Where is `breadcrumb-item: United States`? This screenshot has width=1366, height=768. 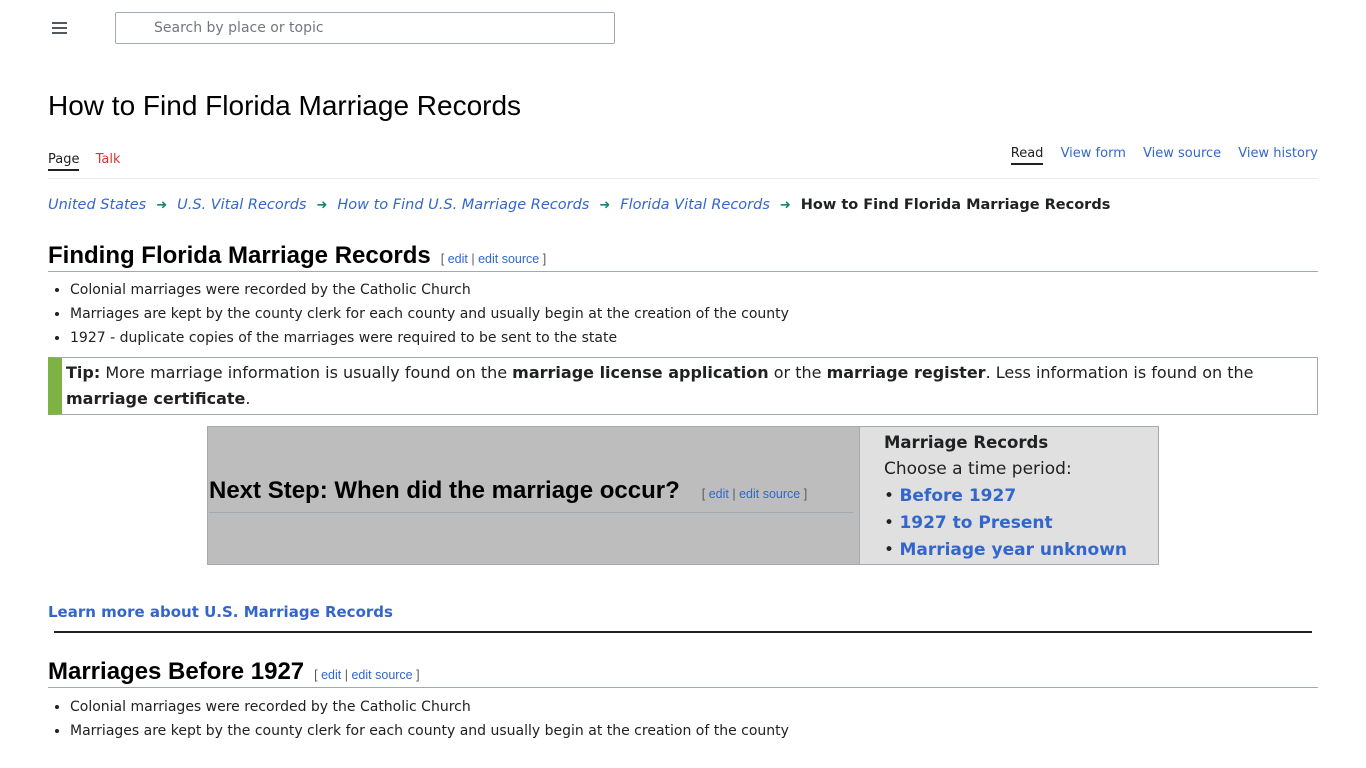 breadcrumb-item: United States is located at coordinates (97, 205).